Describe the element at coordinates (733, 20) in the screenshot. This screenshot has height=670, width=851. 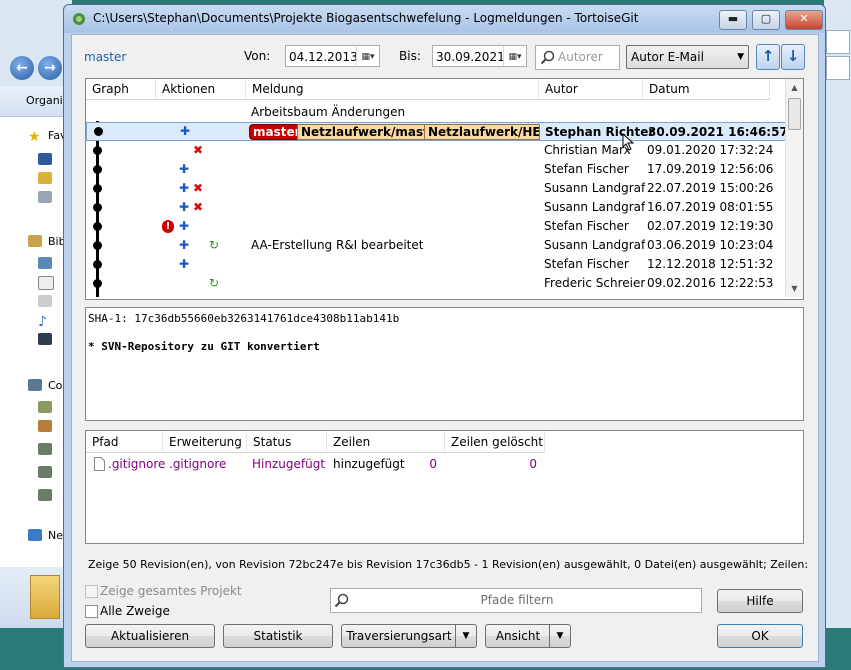
I see `minimize-button: ▬` at that location.